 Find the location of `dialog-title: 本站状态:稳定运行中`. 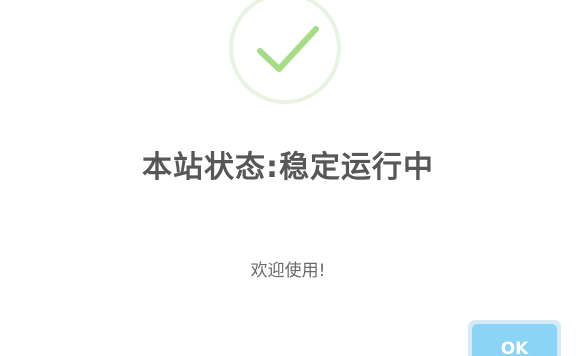

dialog-title: 本站状态:稳定运行中 is located at coordinates (288, 167).